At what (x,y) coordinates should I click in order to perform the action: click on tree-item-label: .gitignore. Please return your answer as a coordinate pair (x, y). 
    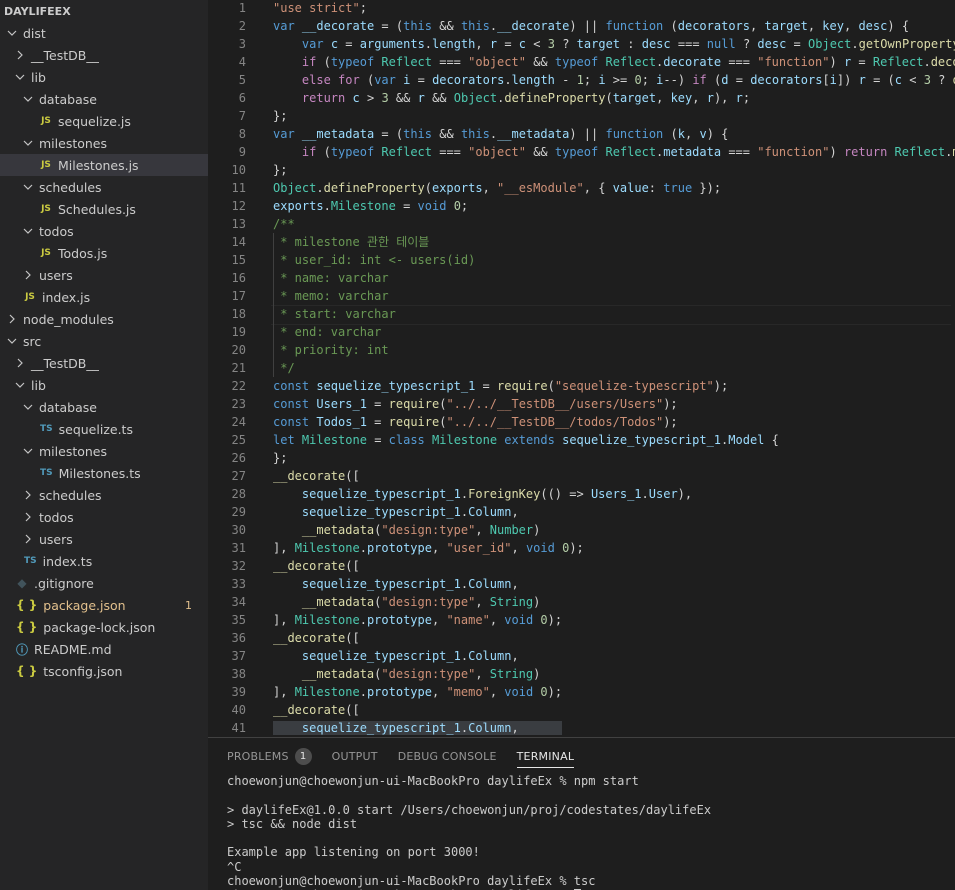
    Looking at the image, I should click on (64, 583).